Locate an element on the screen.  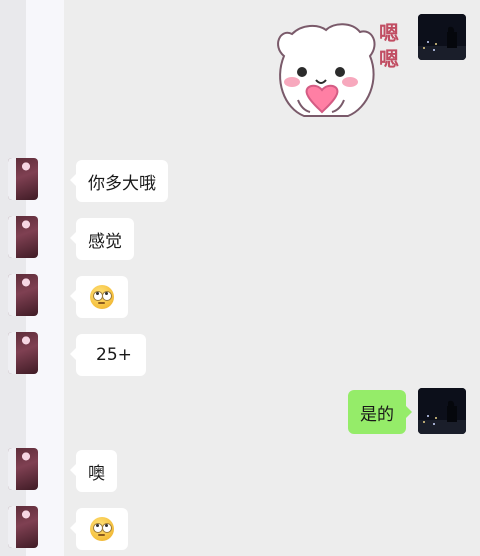
message-text: 噢 is located at coordinates (96, 473).